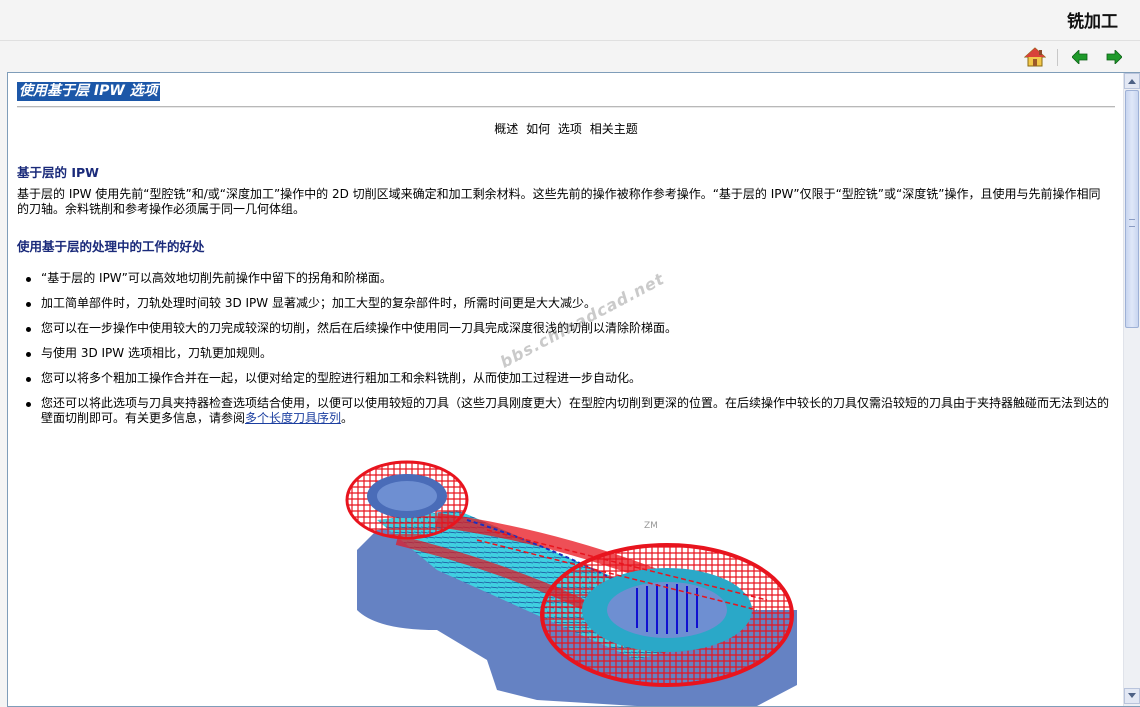 The height and width of the screenshot is (707, 1140). I want to click on forward-arrow-icon, so click(1114, 57).